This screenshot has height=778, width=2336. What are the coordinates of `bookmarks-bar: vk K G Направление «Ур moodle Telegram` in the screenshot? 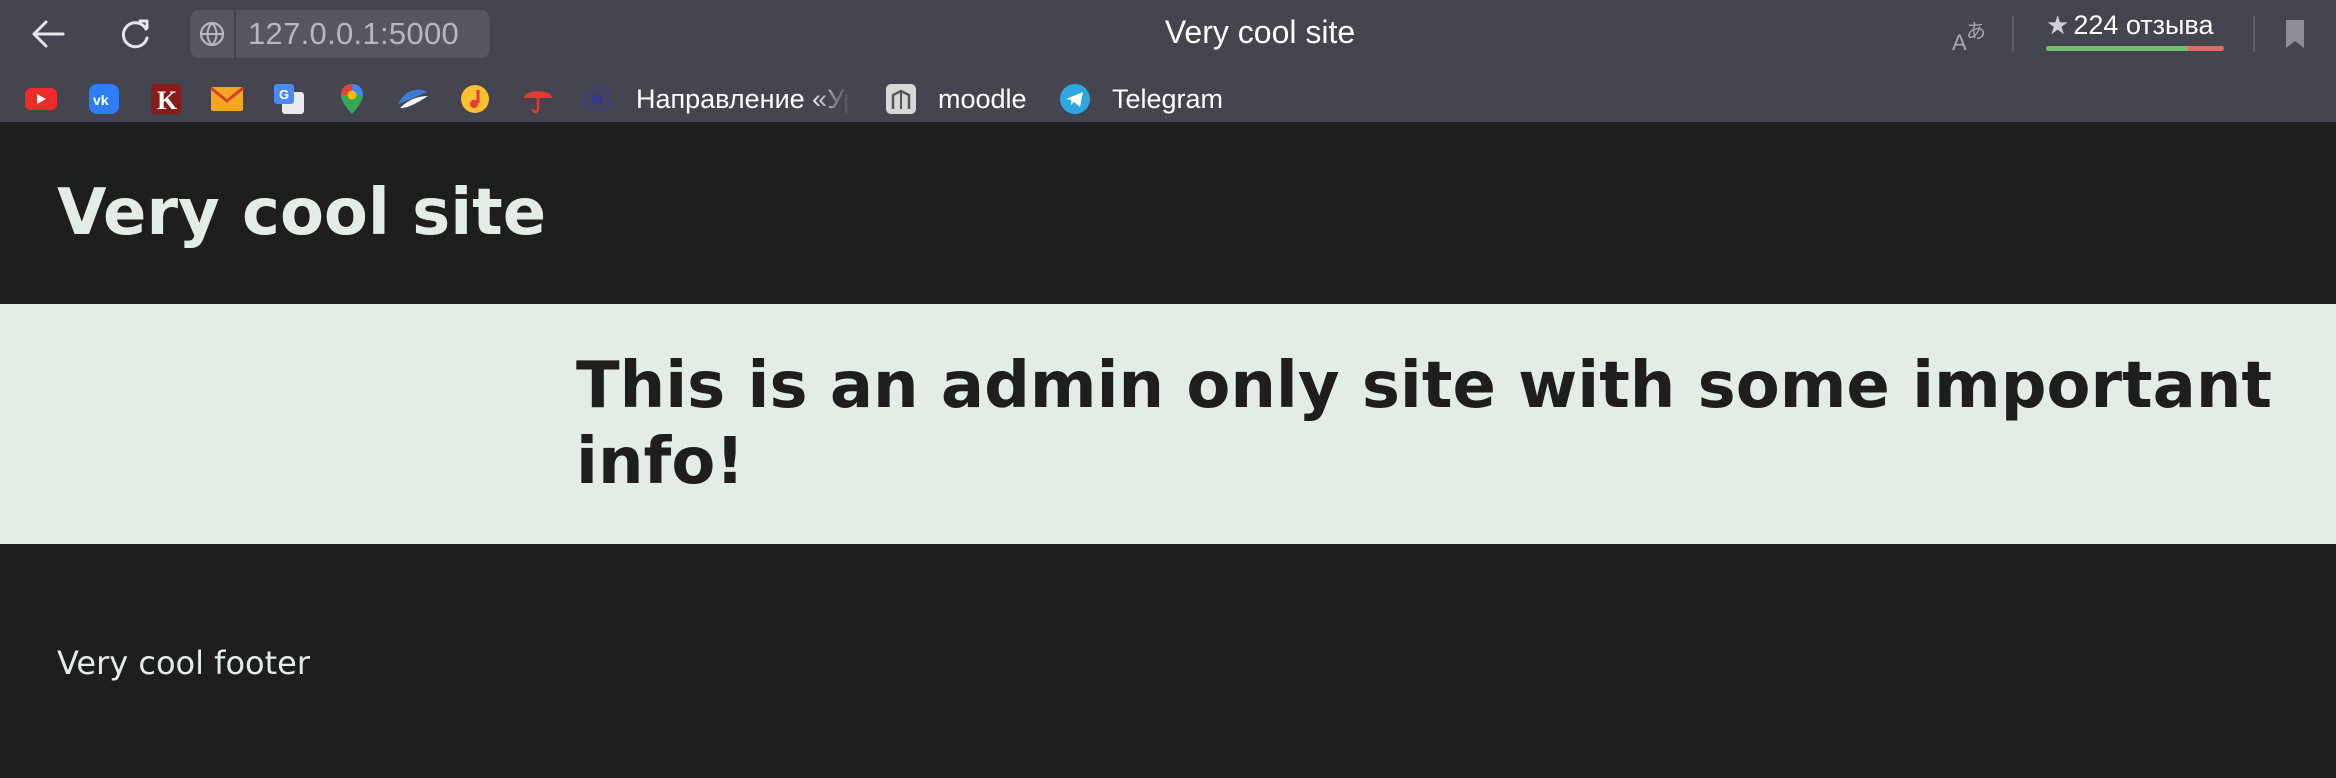 It's located at (1168, 98).